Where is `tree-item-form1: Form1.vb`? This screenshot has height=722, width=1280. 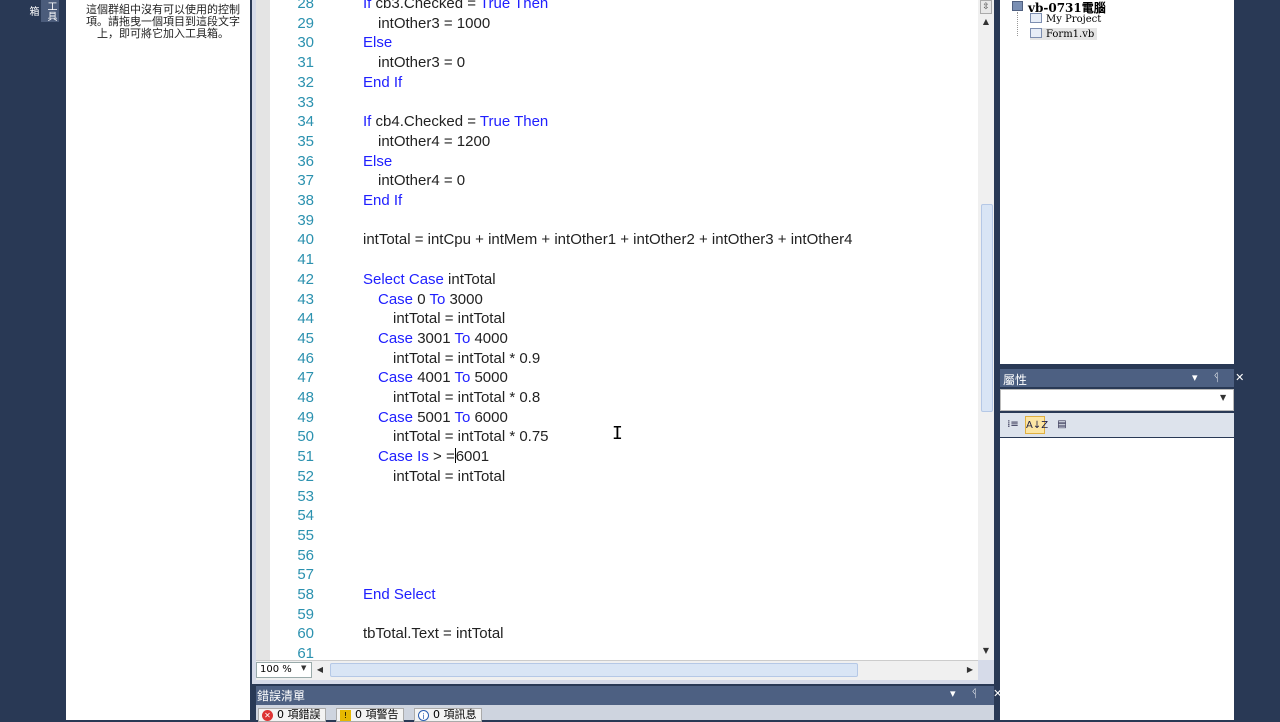 tree-item-form1: Form1.vb is located at coordinates (1064, 34).